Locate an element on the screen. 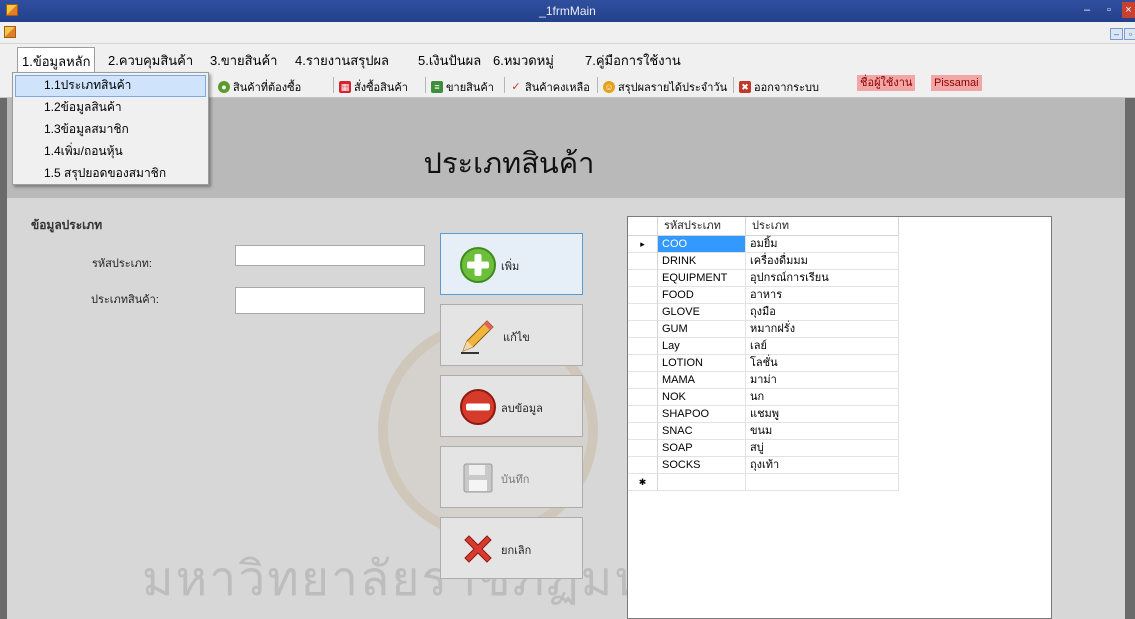 The image size is (1135, 619). type-input is located at coordinates (330, 300).